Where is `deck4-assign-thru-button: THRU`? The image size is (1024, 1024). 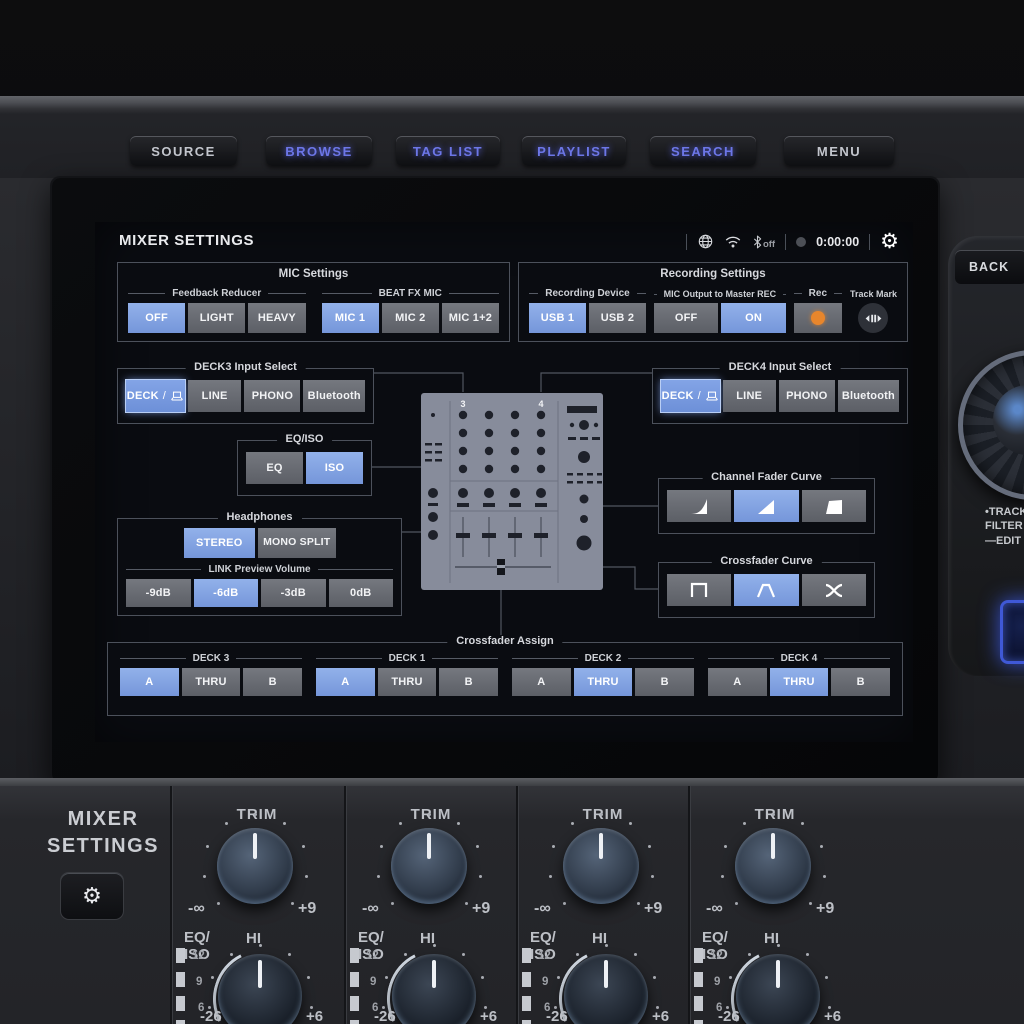 deck4-assign-thru-button: THRU is located at coordinates (799, 682).